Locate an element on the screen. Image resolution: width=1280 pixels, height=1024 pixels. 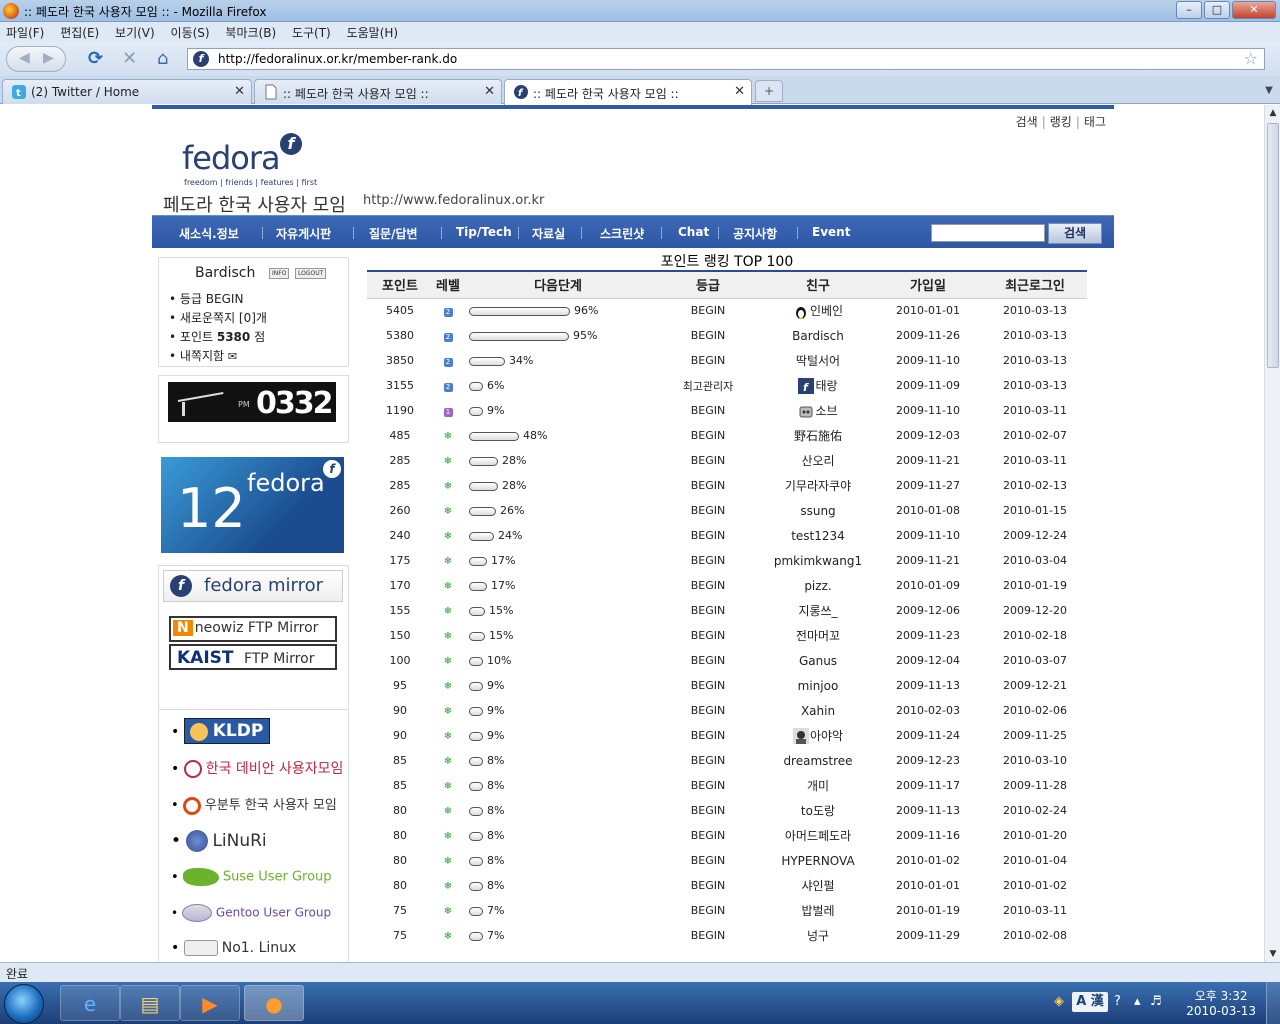
debian-link: 한국 데비안 사용자모임 is located at coordinates (257, 768).